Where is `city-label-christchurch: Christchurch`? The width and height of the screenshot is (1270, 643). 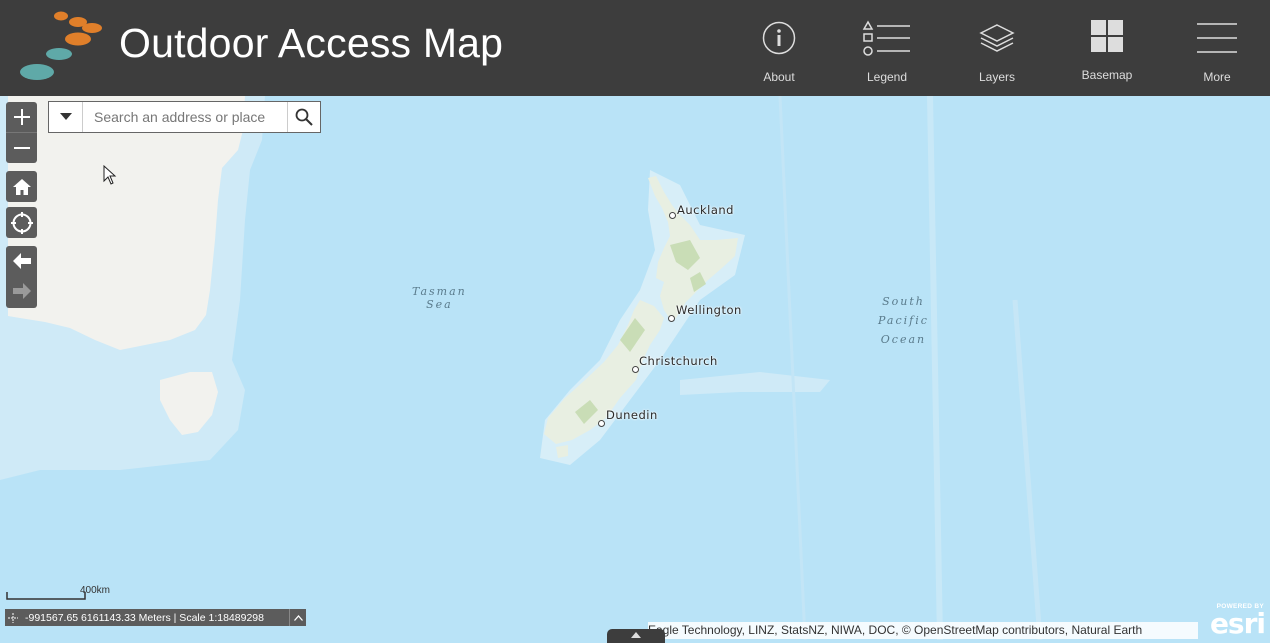 city-label-christchurch: Christchurch is located at coordinates (678, 361).